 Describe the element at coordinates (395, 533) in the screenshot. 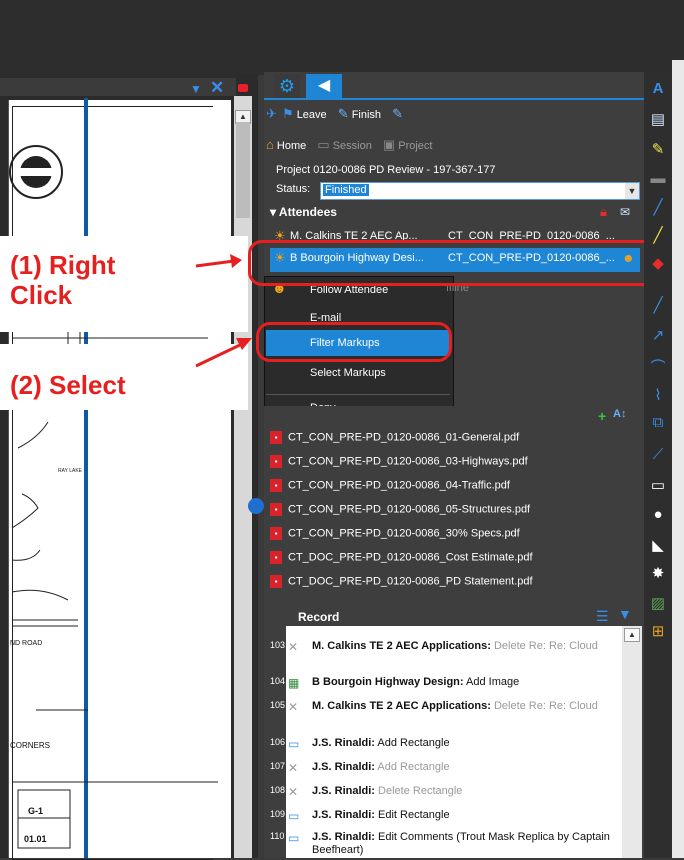

I see `file-item: ▪ CT_CON_PRE-PD_0120-0086_30% Specs.pdf` at that location.